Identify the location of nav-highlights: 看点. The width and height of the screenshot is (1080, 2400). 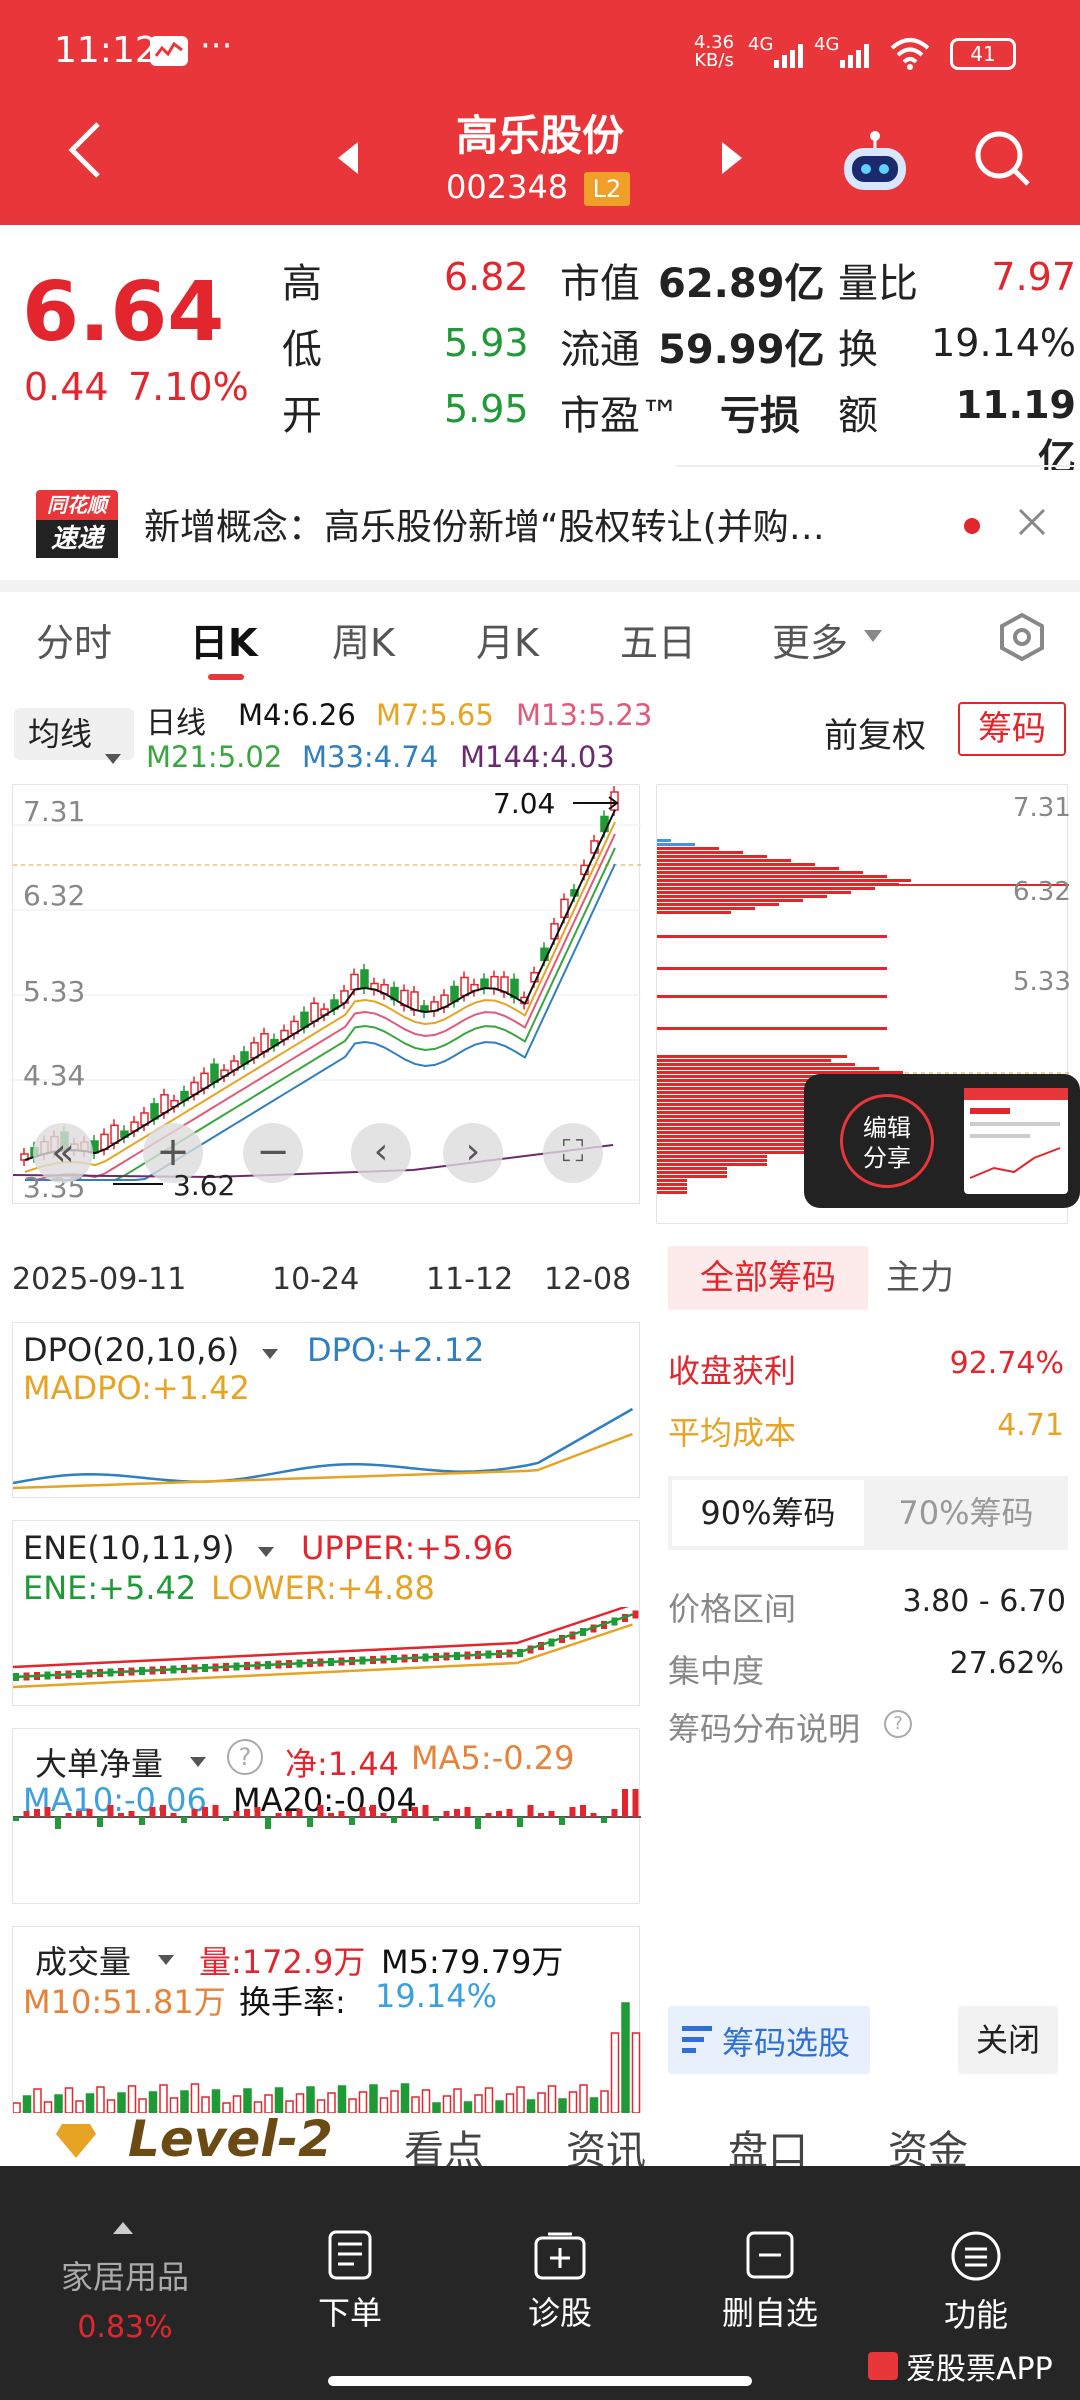
(444, 2142).